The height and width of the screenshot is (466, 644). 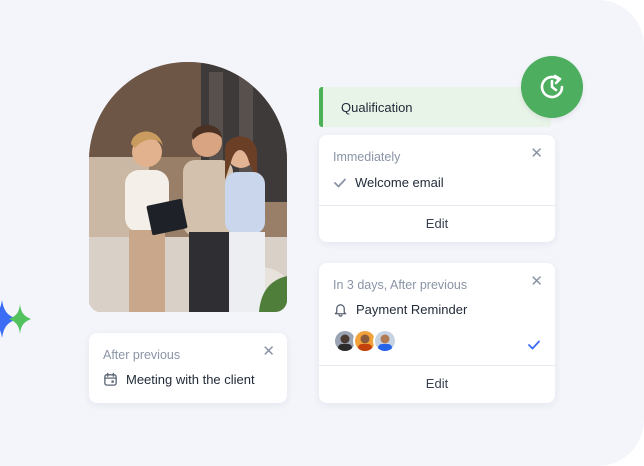 What do you see at coordinates (399, 182) in the screenshot?
I see `step-item-label: Welcome email` at bounding box center [399, 182].